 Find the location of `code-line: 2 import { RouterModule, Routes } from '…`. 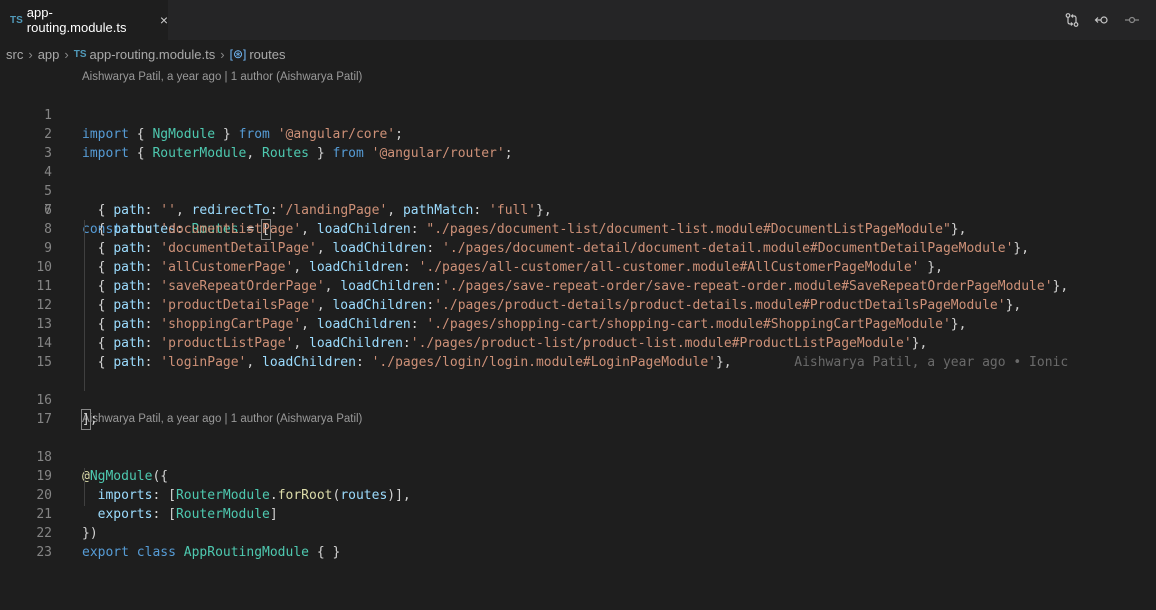

code-line: 2 import { RouterModule, Routes } from '… is located at coordinates (578, 133).